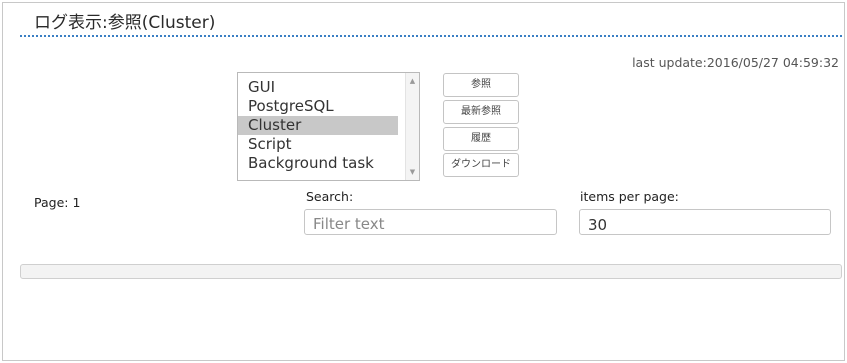  Describe the element at coordinates (481, 165) in the screenshot. I see `download-button: ダウンロード` at that location.